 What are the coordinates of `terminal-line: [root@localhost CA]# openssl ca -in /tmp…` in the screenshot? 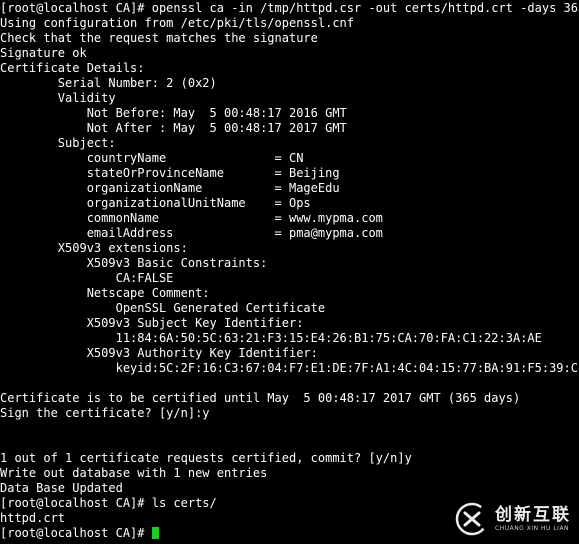 It's located at (289, 8).